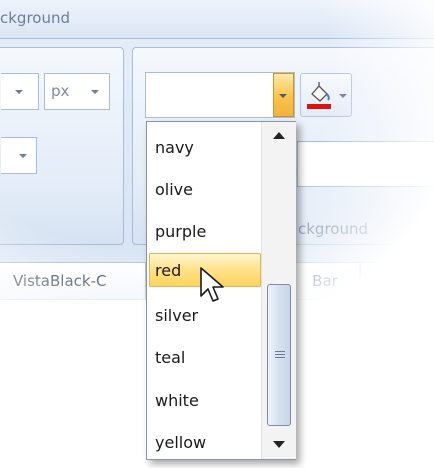  I want to click on list-item-label: red, so click(168, 270).